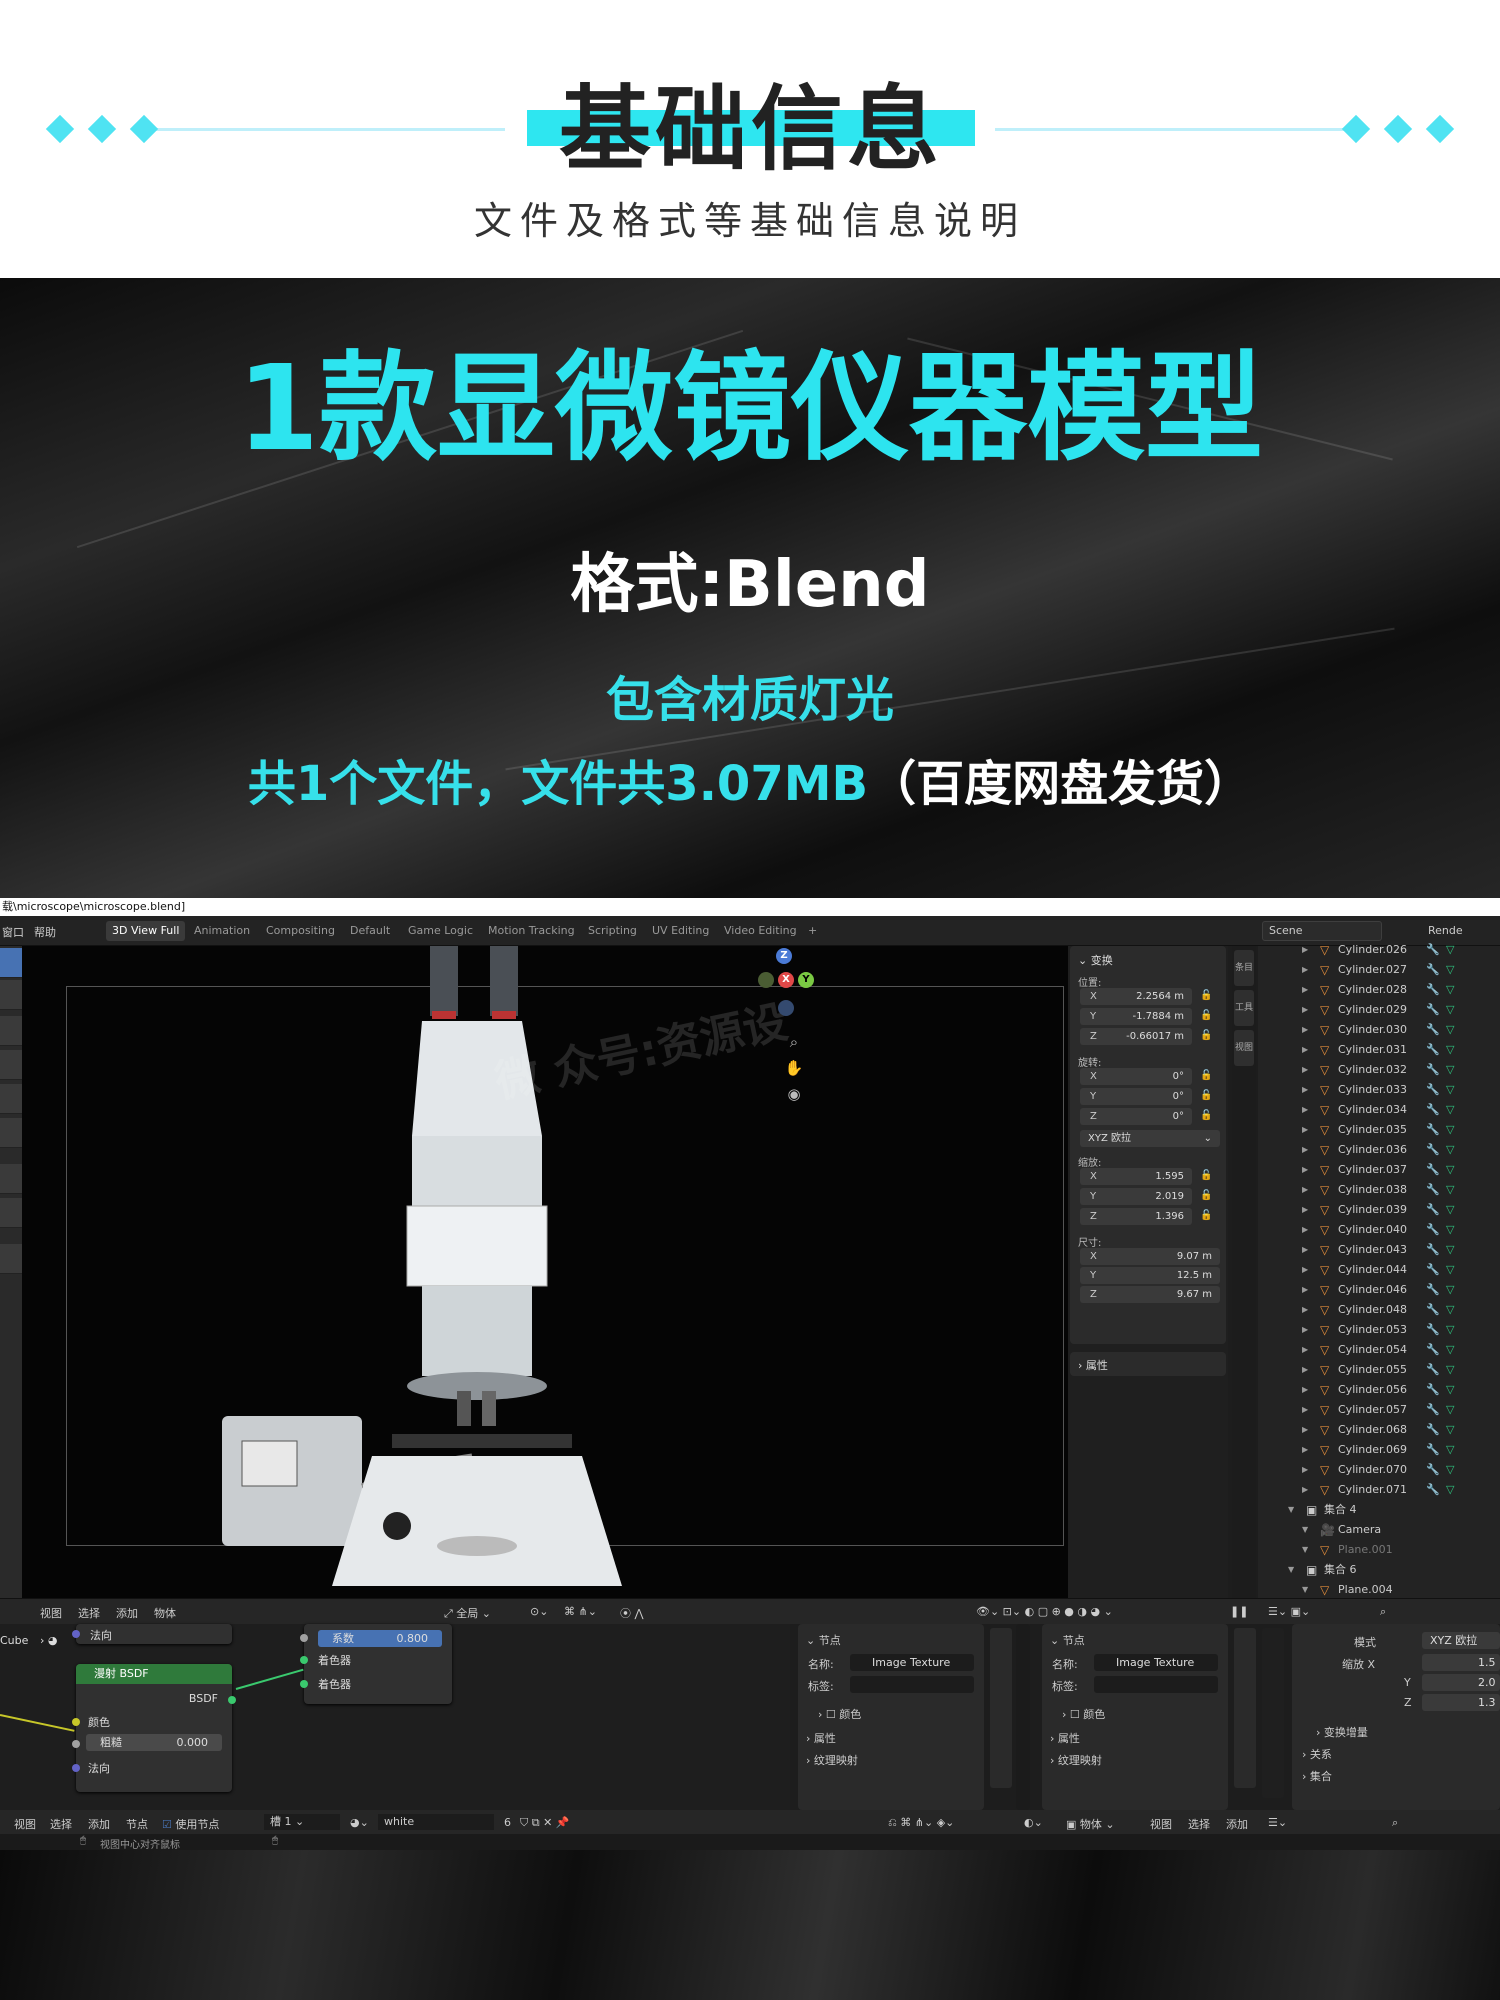  Describe the element at coordinates (912, 1662) in the screenshot. I see `node-name-field: Image Texture` at that location.